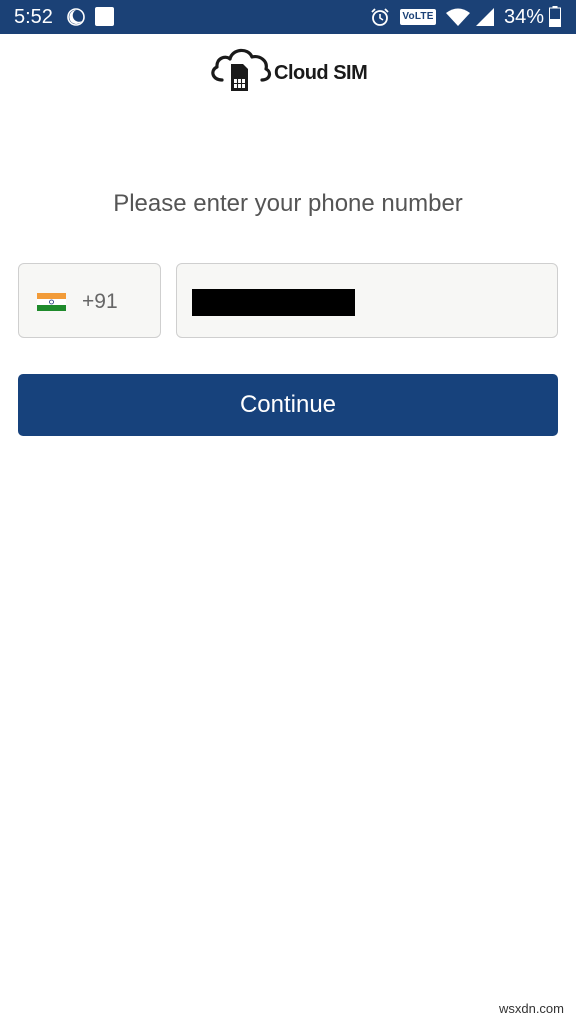 The height and width of the screenshot is (1024, 576). Describe the element at coordinates (288, 17) in the screenshot. I see `status-bar: 5:52 VoLTE 34%` at that location.